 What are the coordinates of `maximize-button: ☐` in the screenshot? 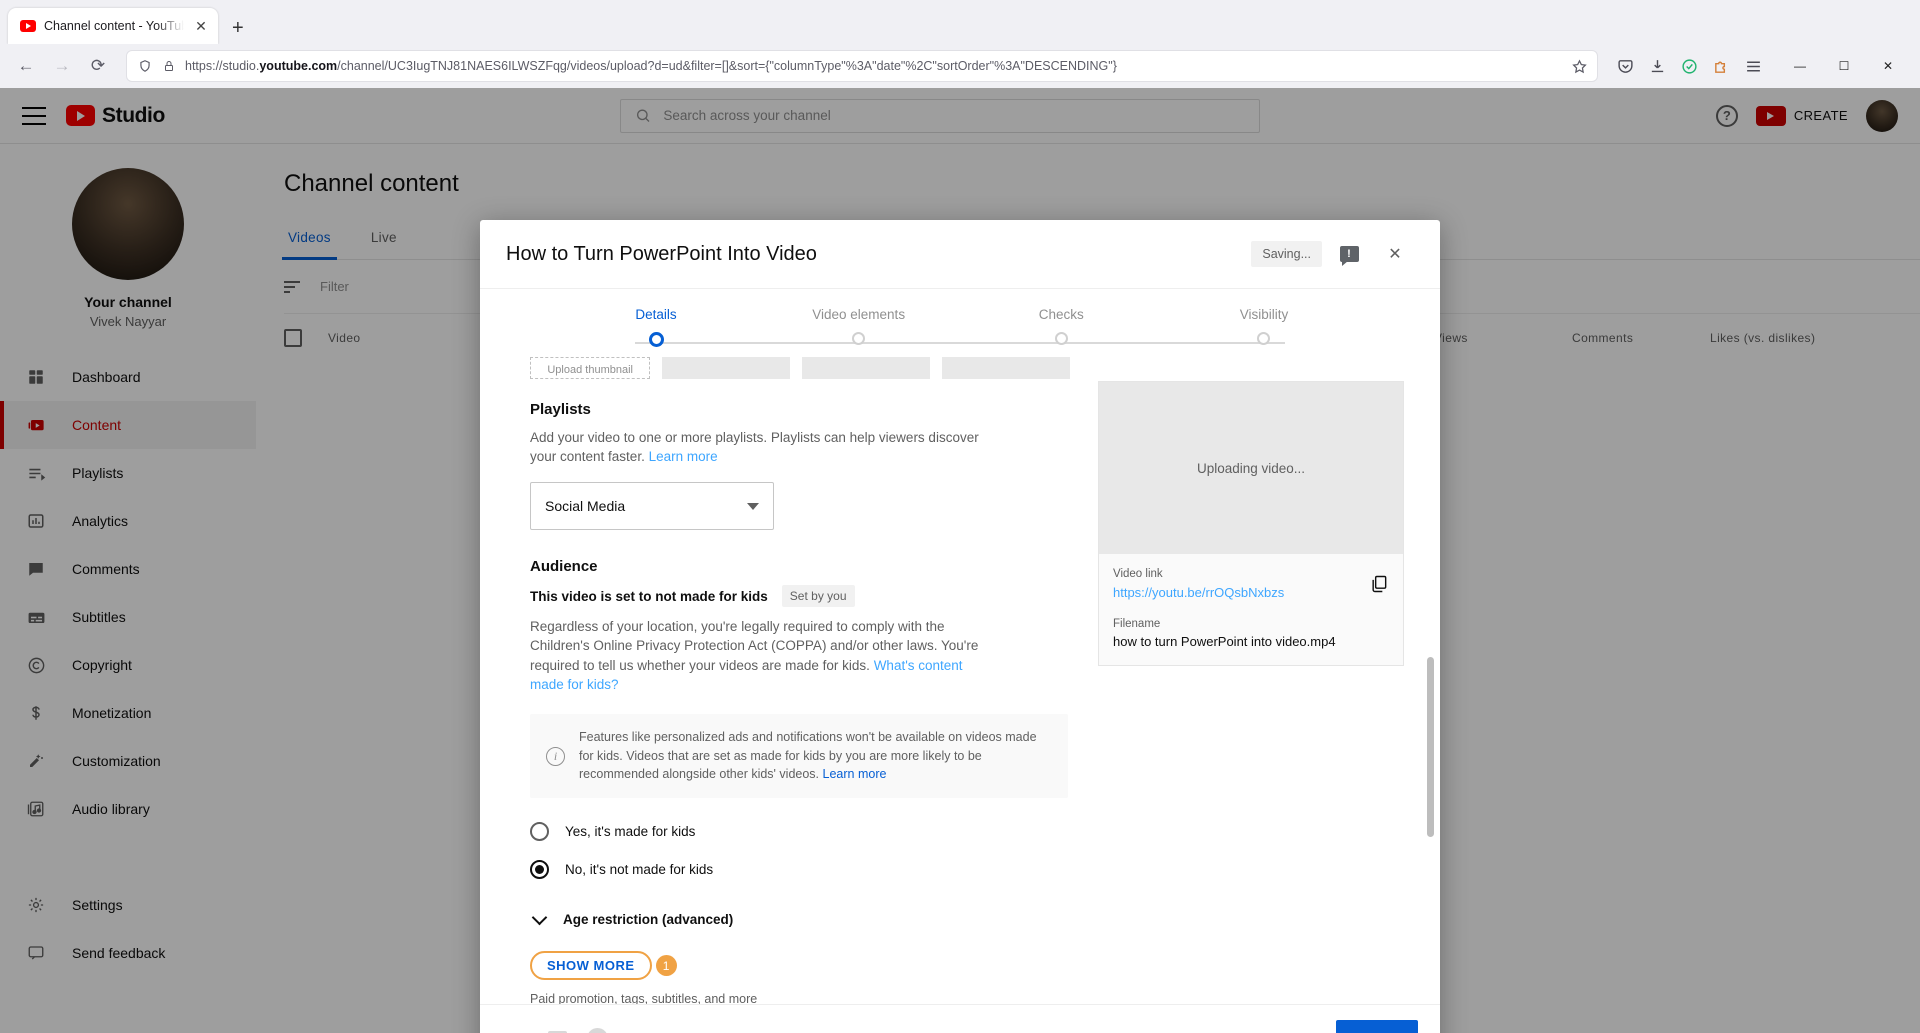 It's located at (1844, 66).